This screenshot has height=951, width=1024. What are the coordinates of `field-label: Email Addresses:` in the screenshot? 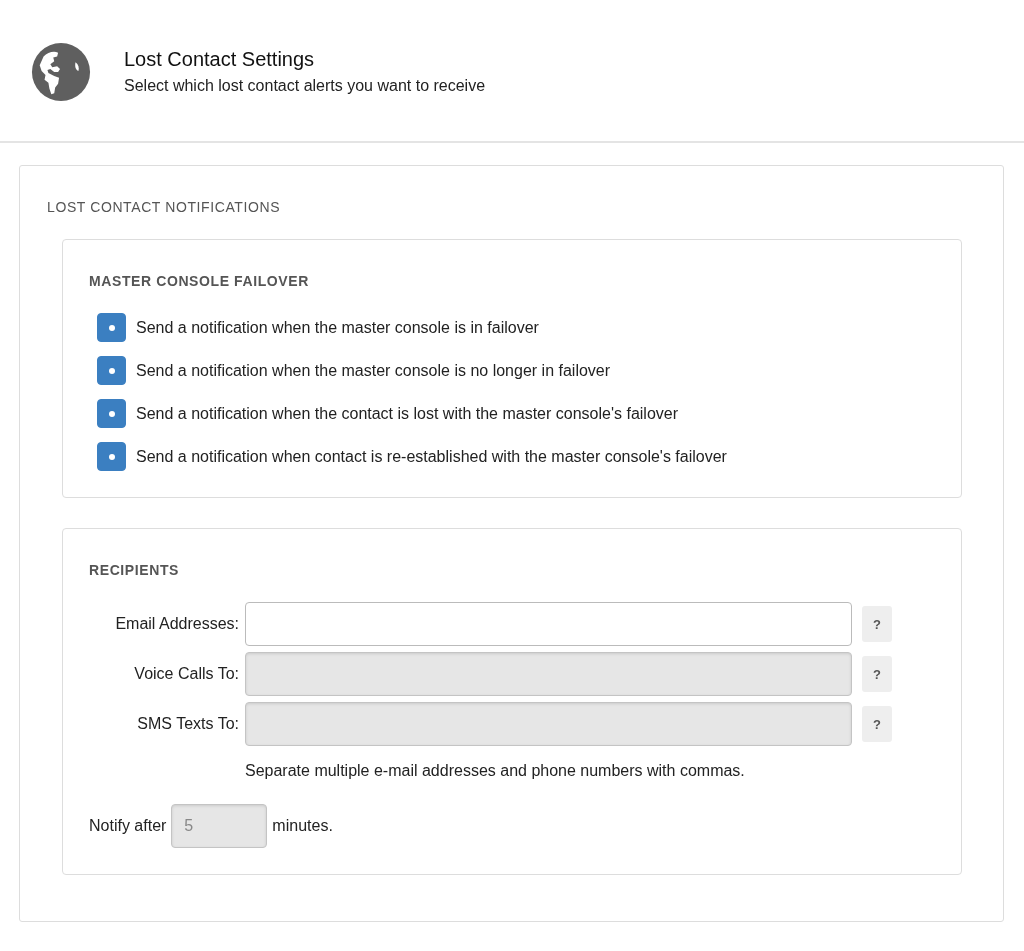 It's located at (176, 624).